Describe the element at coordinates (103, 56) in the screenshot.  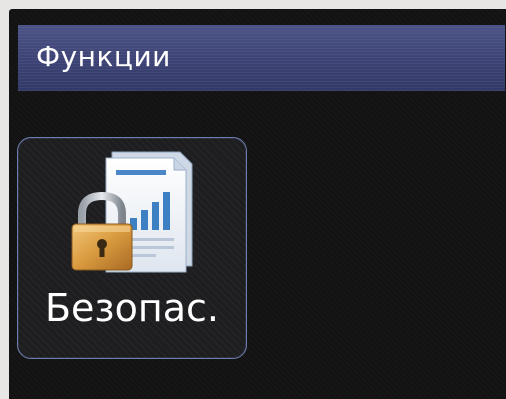
I see `screen-title: Функции` at that location.